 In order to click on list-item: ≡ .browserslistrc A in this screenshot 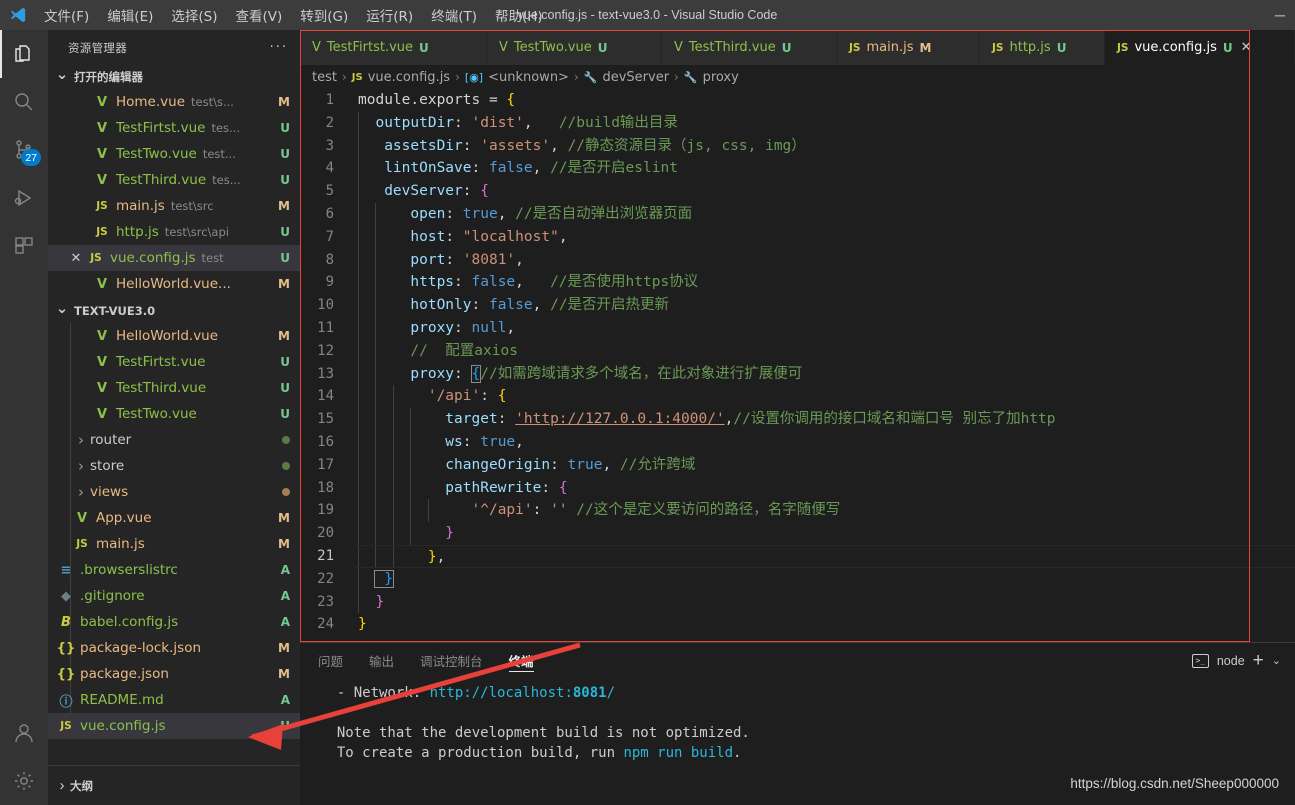, I will do `click(174, 570)`.